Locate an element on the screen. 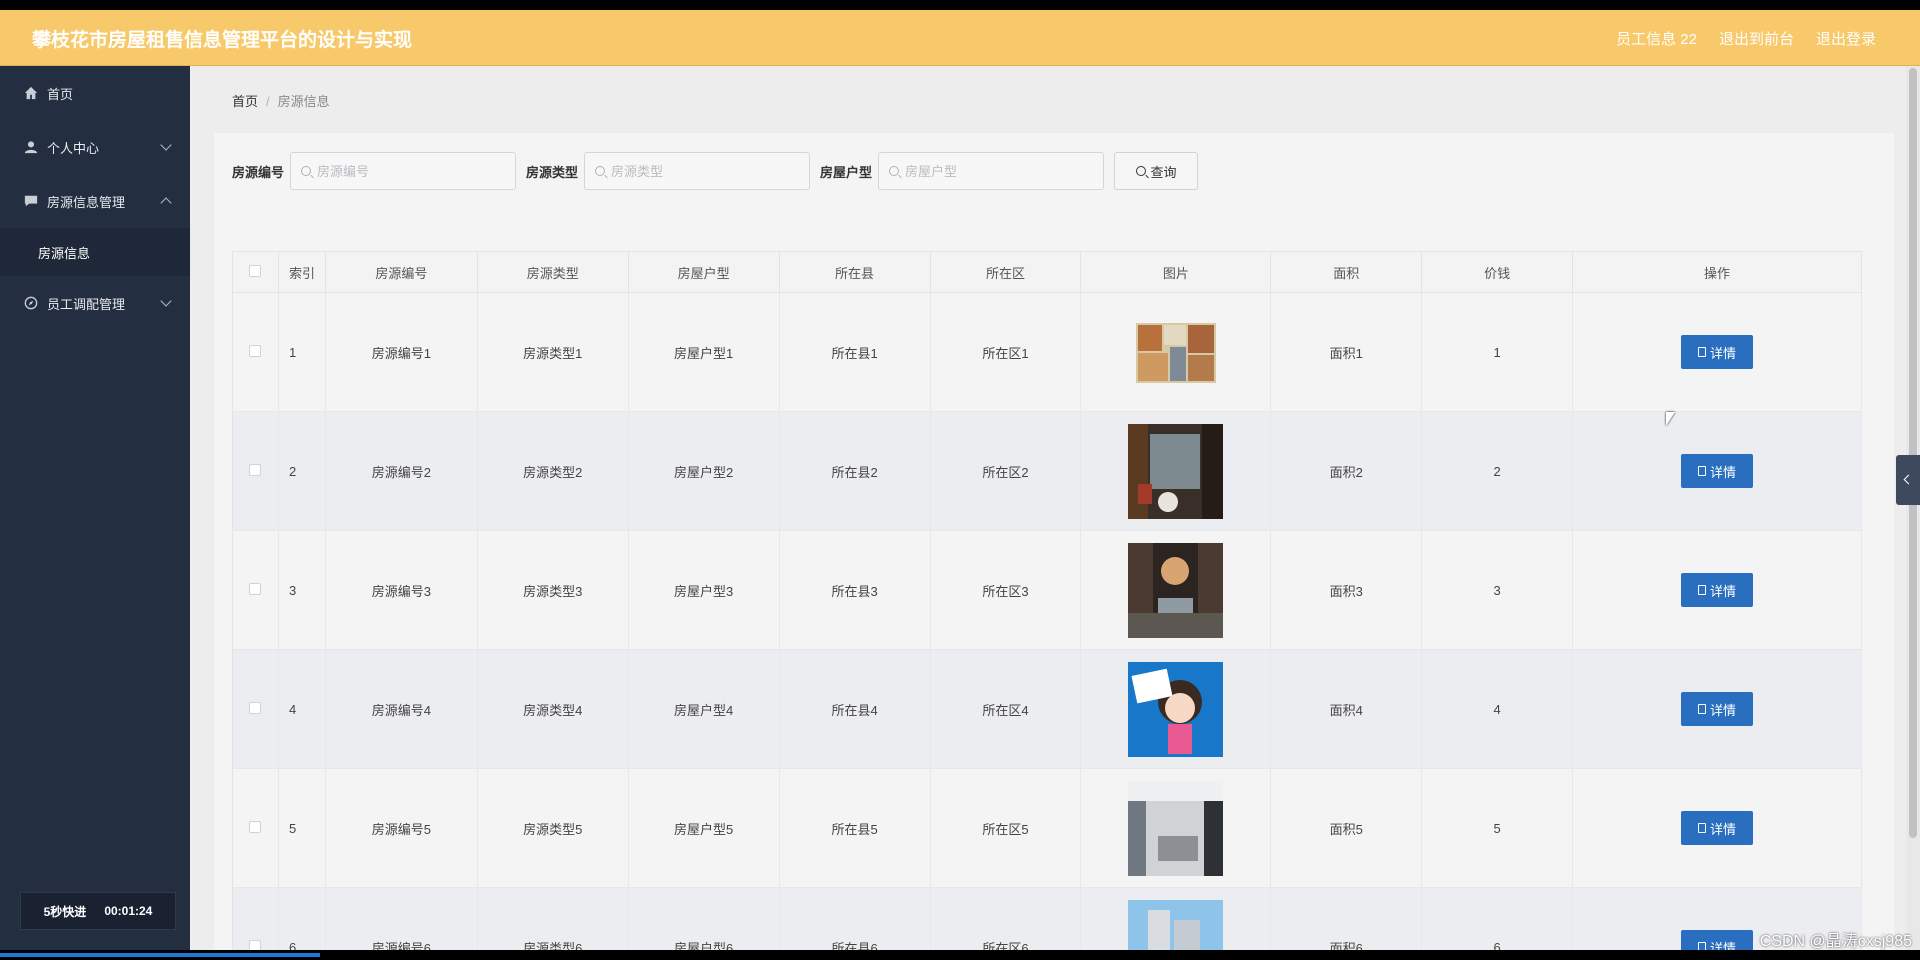 The width and height of the screenshot is (1920, 960). cell-district: 所在区3 is located at coordinates (1006, 590).